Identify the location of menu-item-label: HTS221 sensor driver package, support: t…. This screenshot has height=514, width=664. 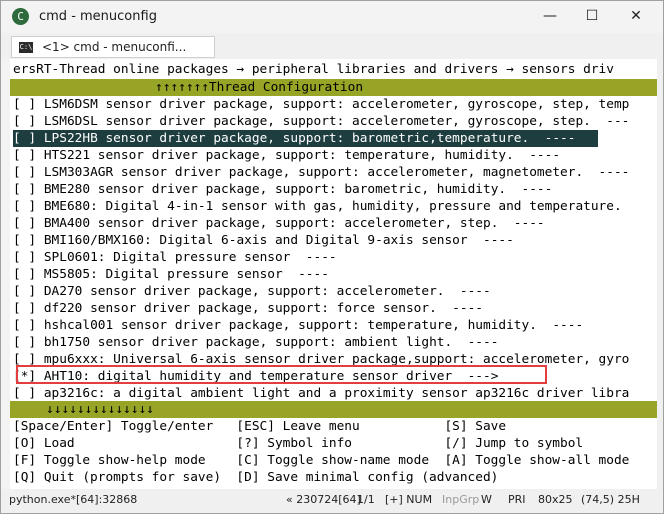
(302, 155).